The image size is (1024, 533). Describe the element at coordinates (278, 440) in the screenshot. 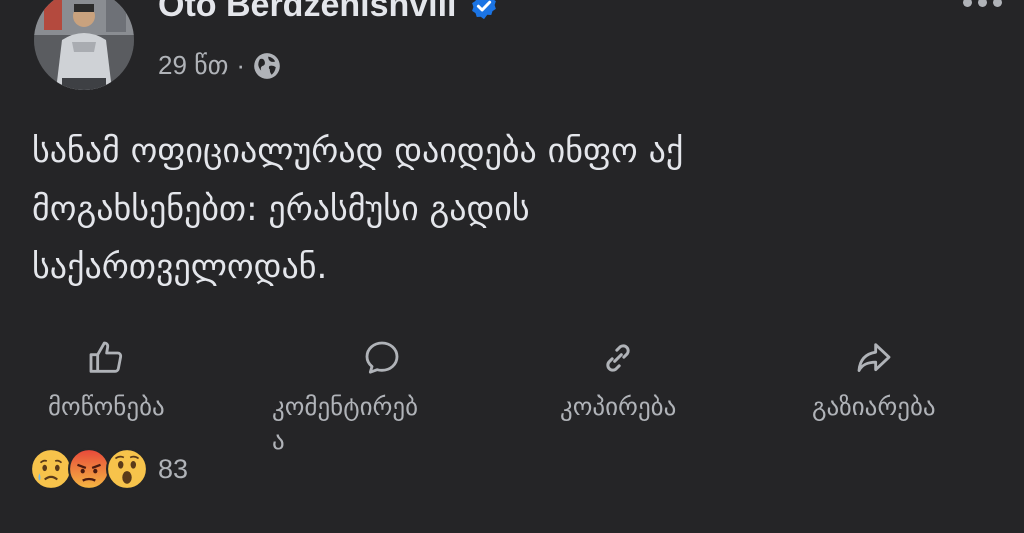

I see `comment-label-line2: ა` at that location.